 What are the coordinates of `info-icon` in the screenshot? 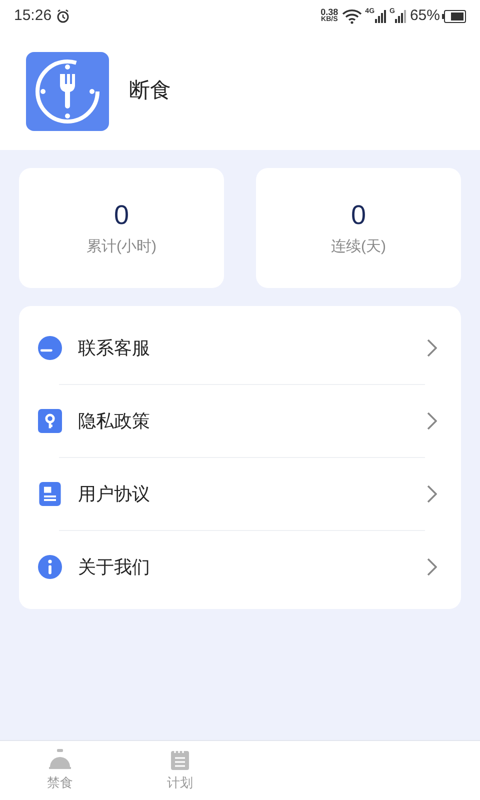 It's located at (50, 567).